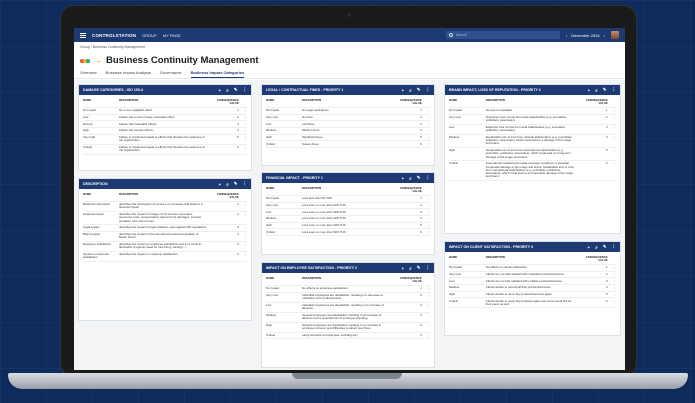 The width and height of the screenshot is (695, 403). Describe the element at coordinates (171, 74) in the screenshot. I see `tab-governance: Governance` at that location.